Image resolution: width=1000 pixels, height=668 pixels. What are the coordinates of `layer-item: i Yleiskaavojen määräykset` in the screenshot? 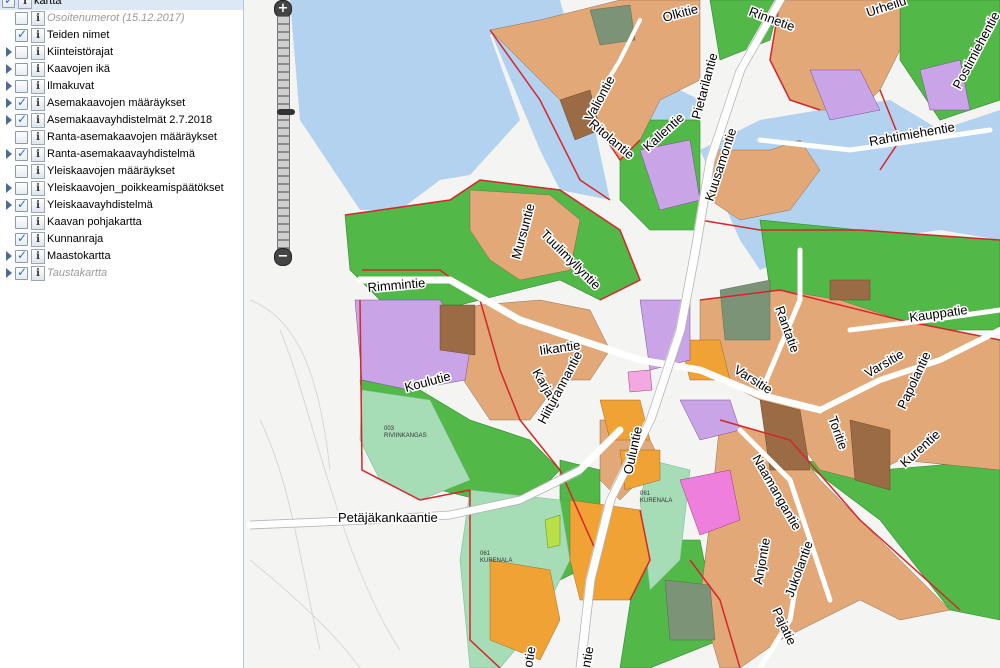 It's located at (121, 171).